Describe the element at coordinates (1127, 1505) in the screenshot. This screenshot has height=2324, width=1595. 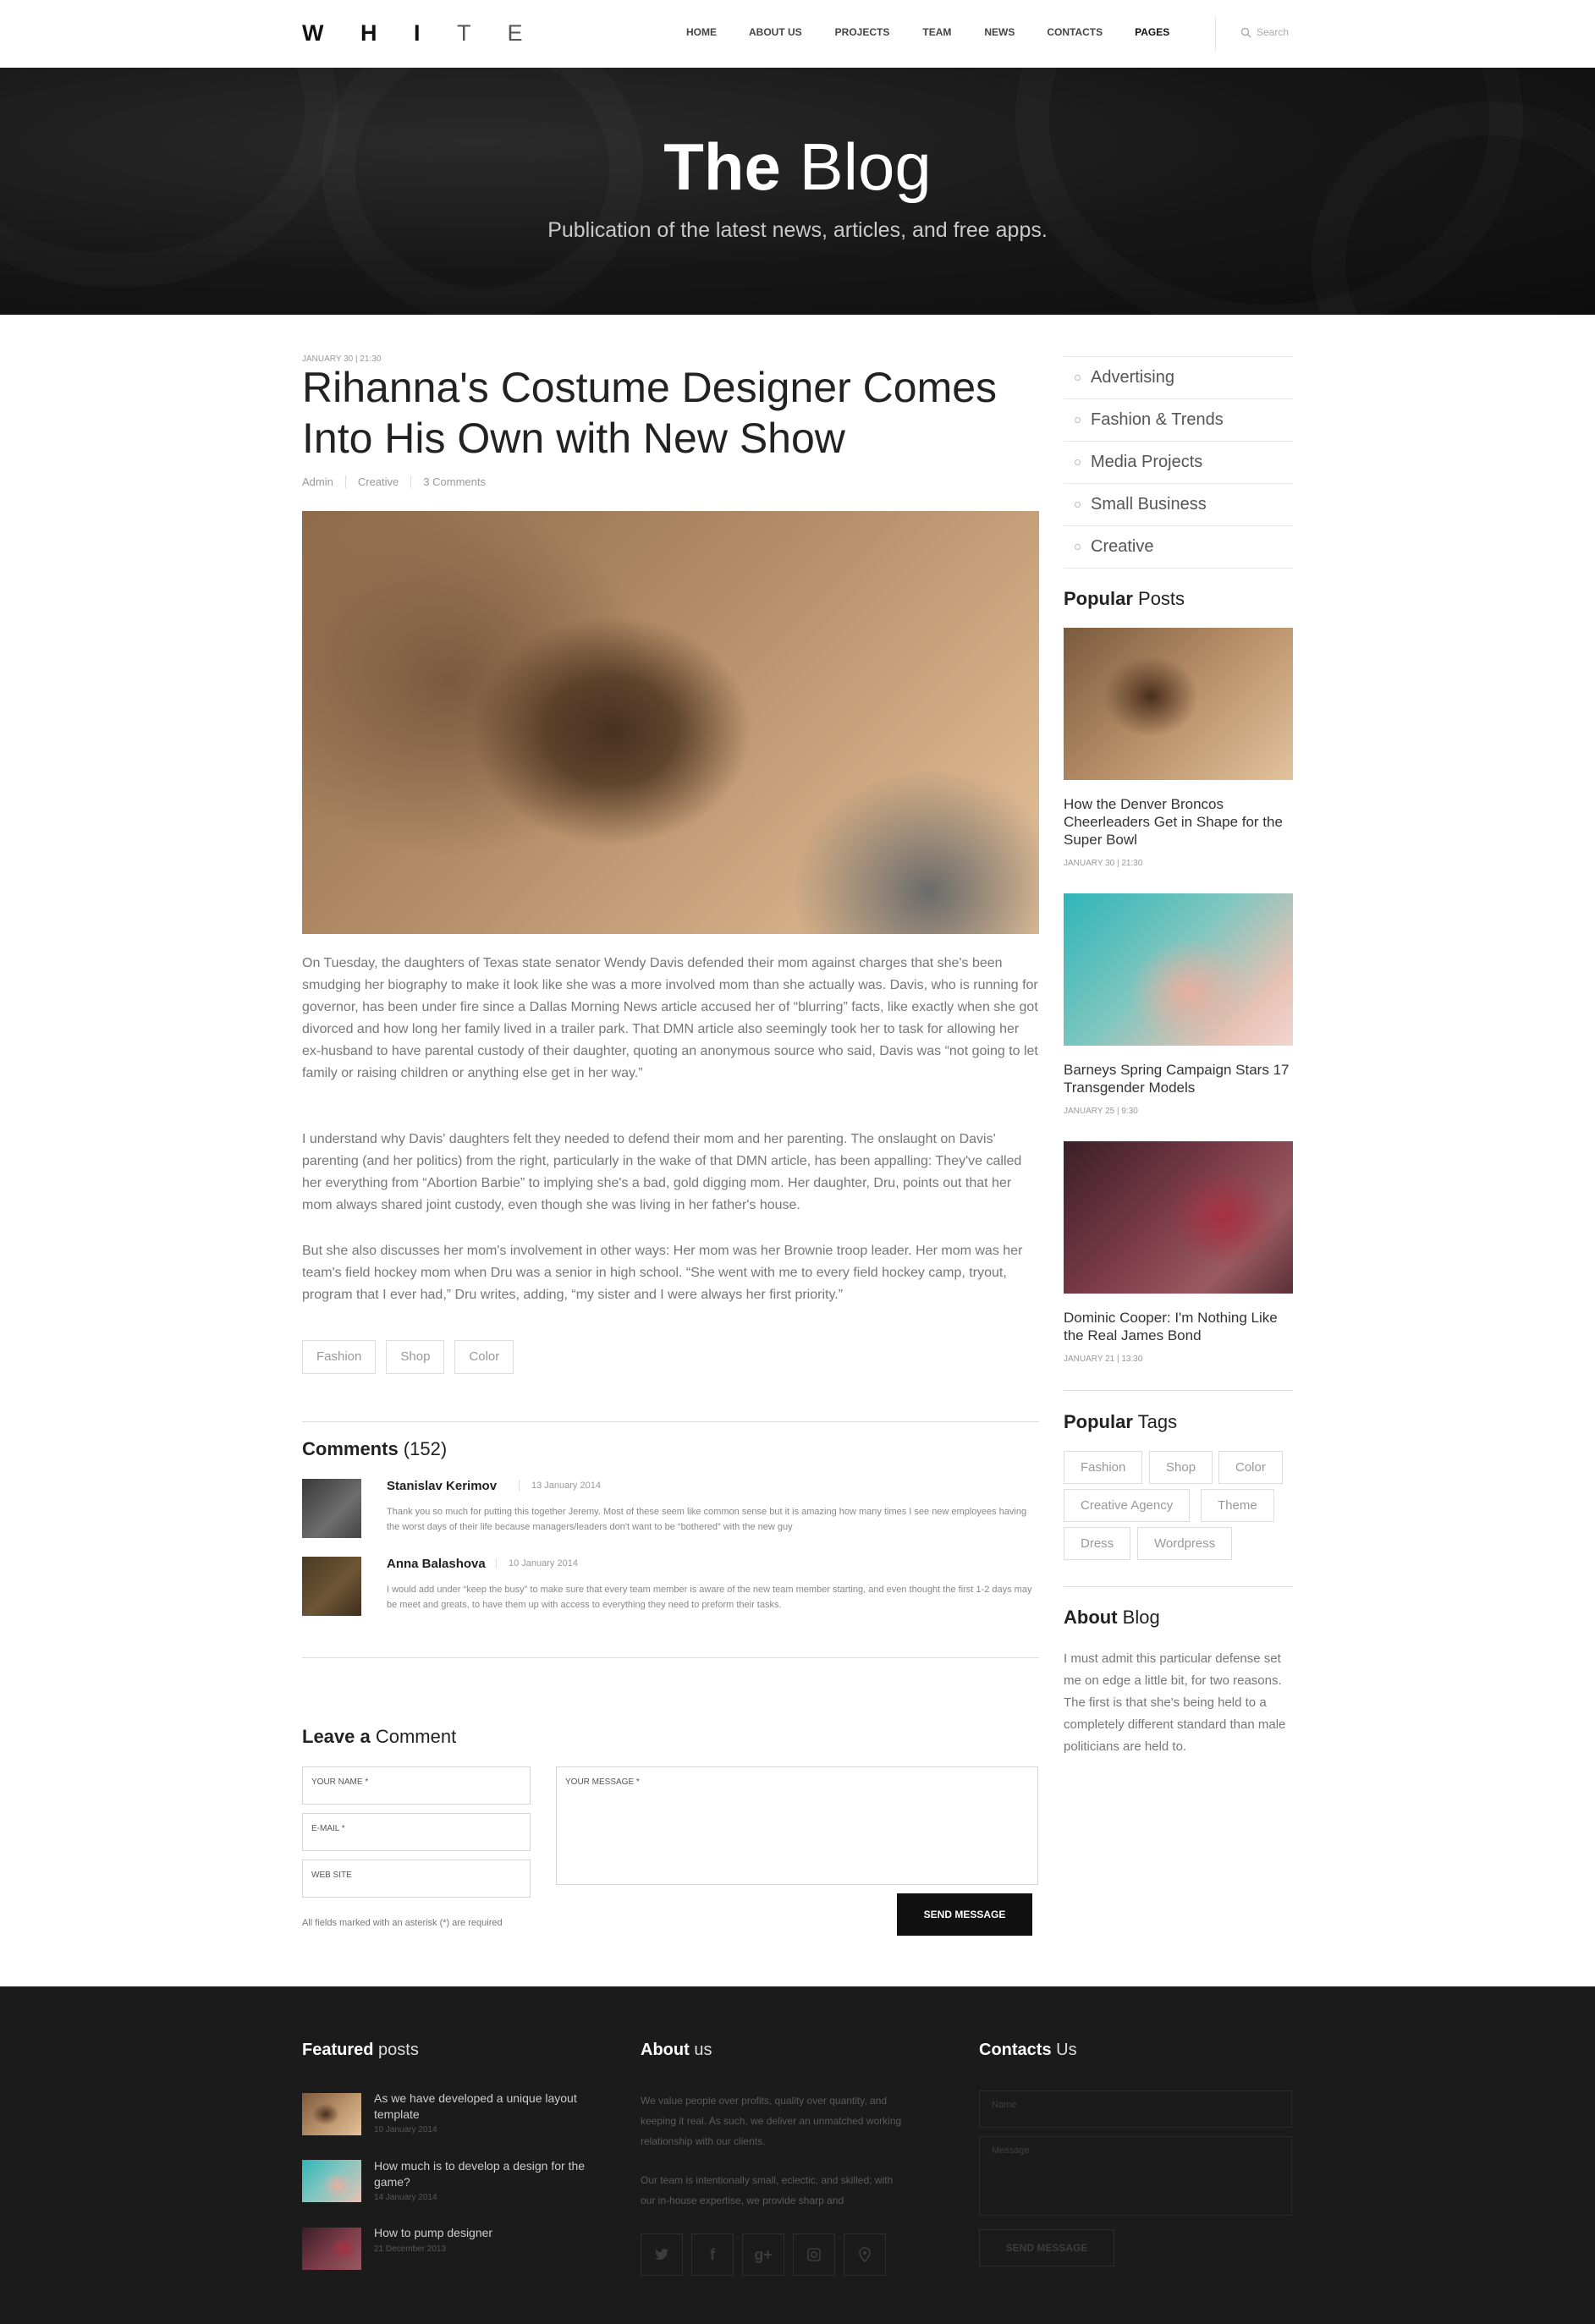
I see `popular-tag: Creative Agency` at that location.